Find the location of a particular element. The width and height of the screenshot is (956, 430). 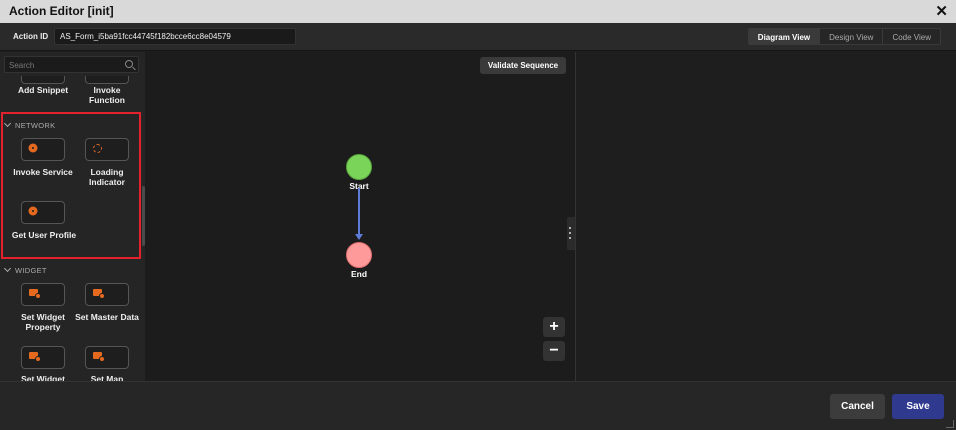

tab-design-view: Design View is located at coordinates (851, 36).